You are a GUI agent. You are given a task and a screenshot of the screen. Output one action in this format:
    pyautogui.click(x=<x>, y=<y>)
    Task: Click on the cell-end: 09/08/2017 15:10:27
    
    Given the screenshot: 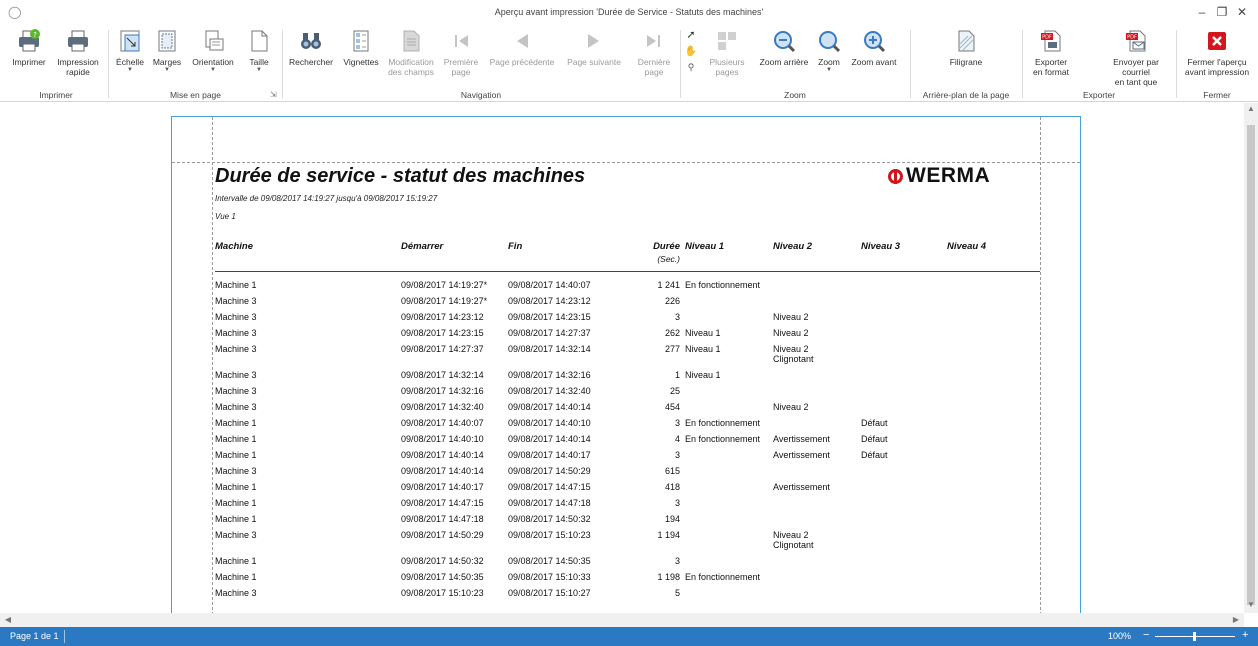 What is the action you would take?
    pyautogui.click(x=549, y=593)
    